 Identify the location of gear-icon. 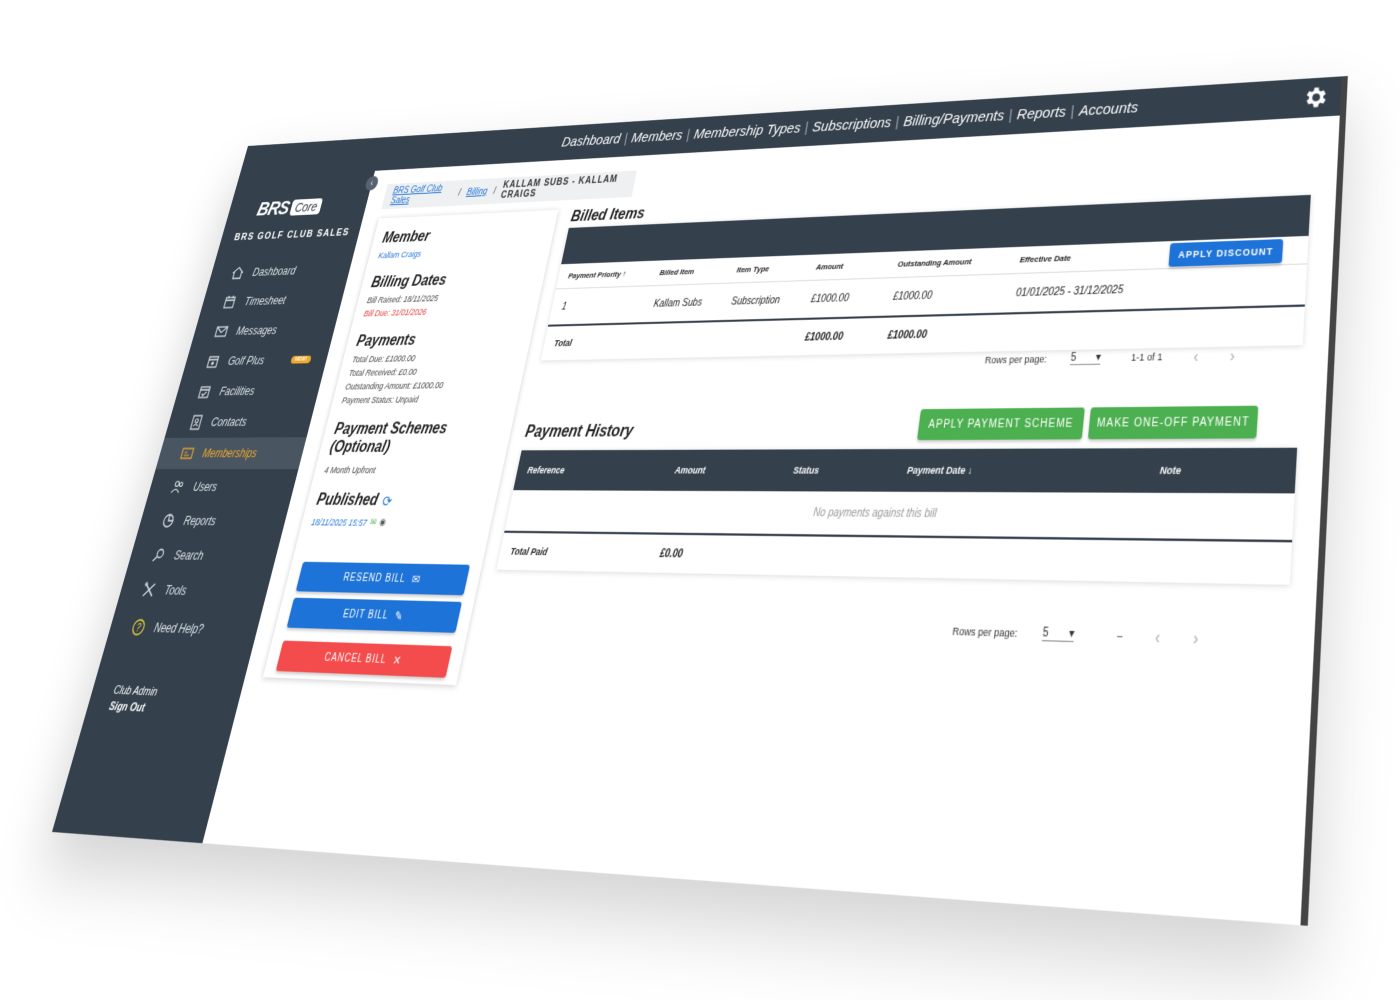
(1315, 97).